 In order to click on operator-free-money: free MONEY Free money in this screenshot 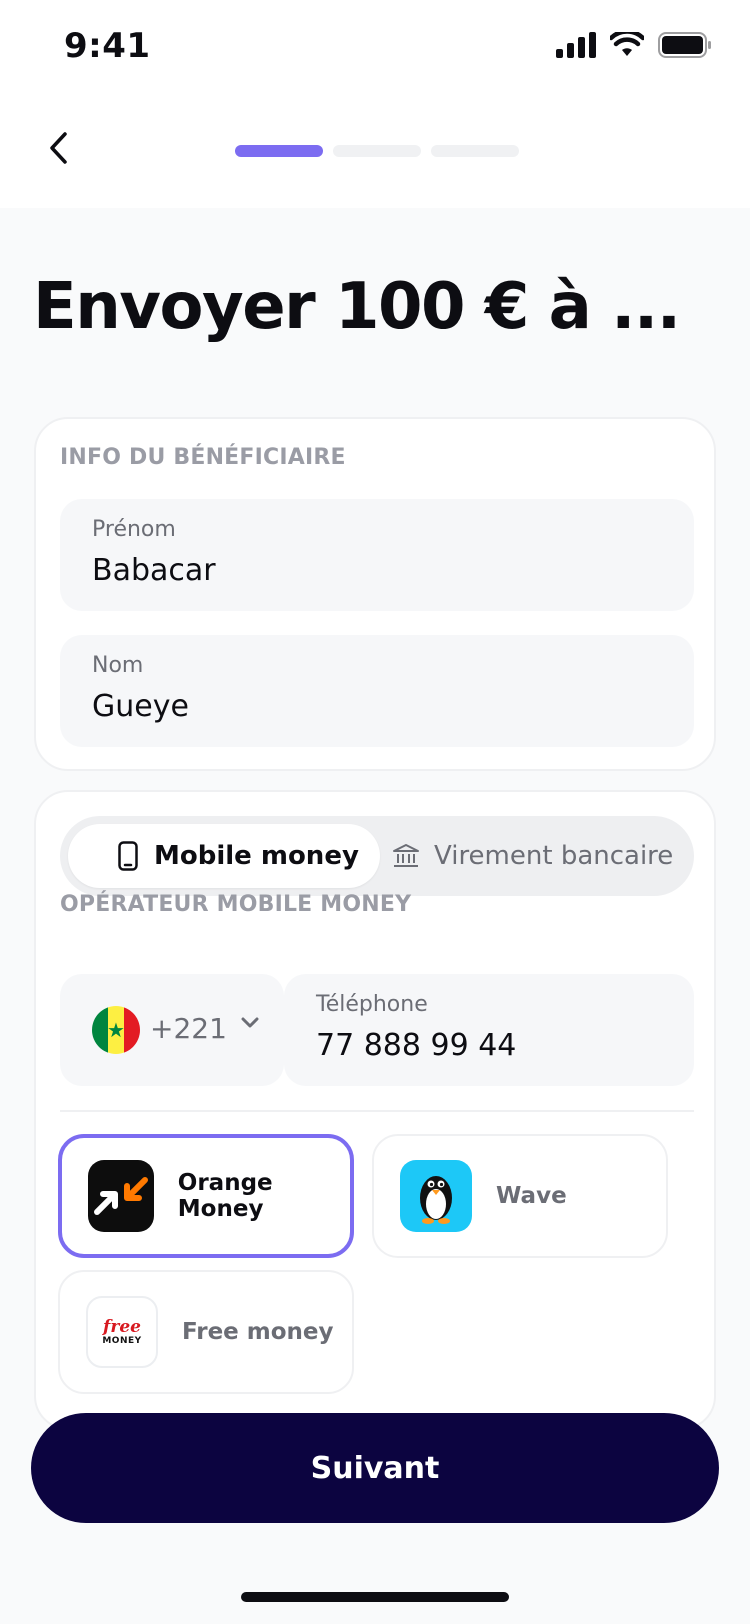, I will do `click(206, 1332)`.